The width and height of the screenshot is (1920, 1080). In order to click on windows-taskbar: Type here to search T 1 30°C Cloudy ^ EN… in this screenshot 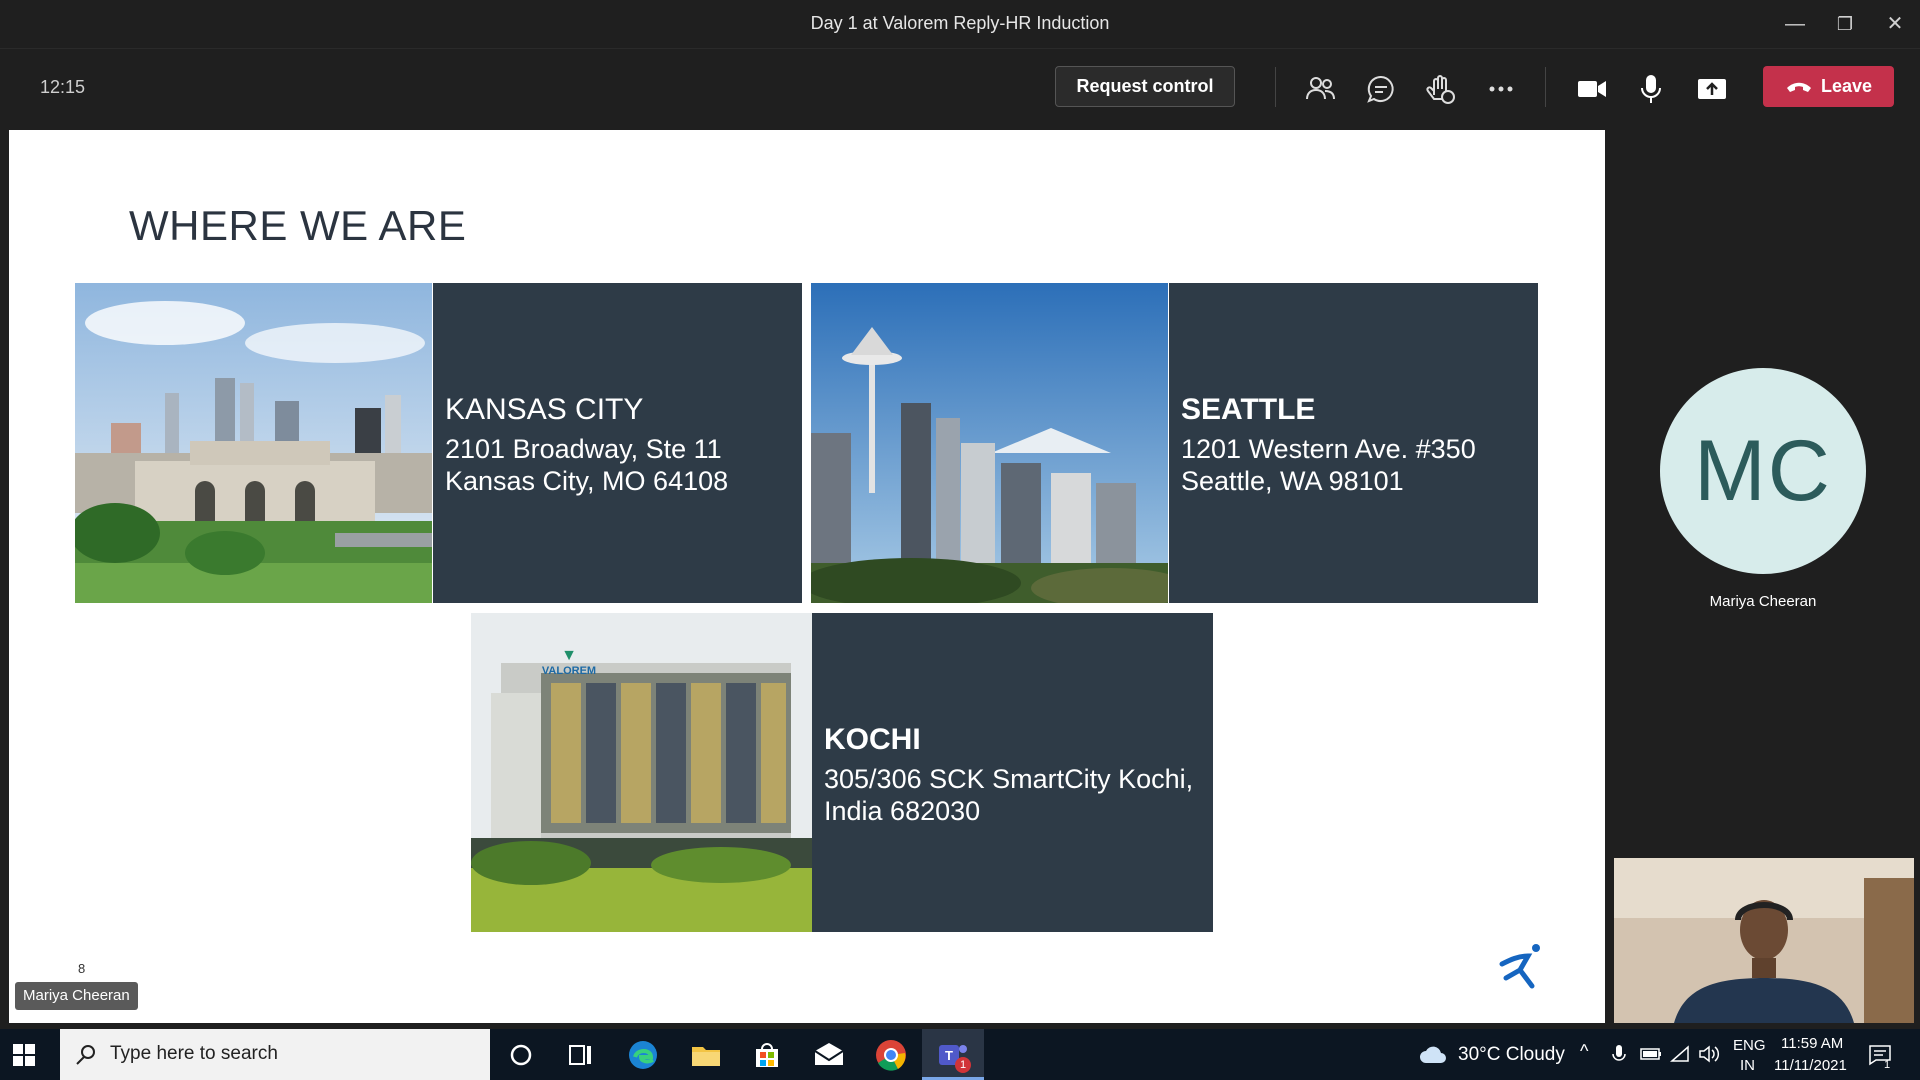, I will do `click(960, 1054)`.